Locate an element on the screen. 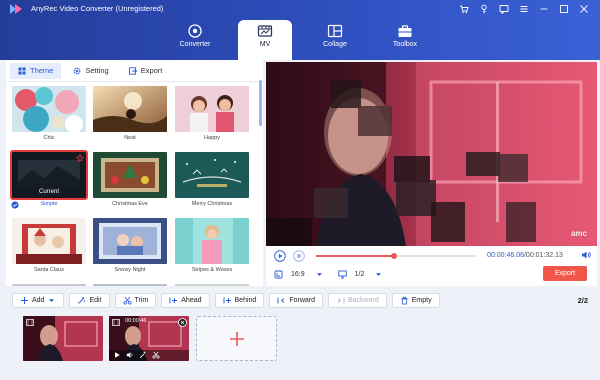 The image size is (600, 380). behind-button: Behind is located at coordinates (239, 300).